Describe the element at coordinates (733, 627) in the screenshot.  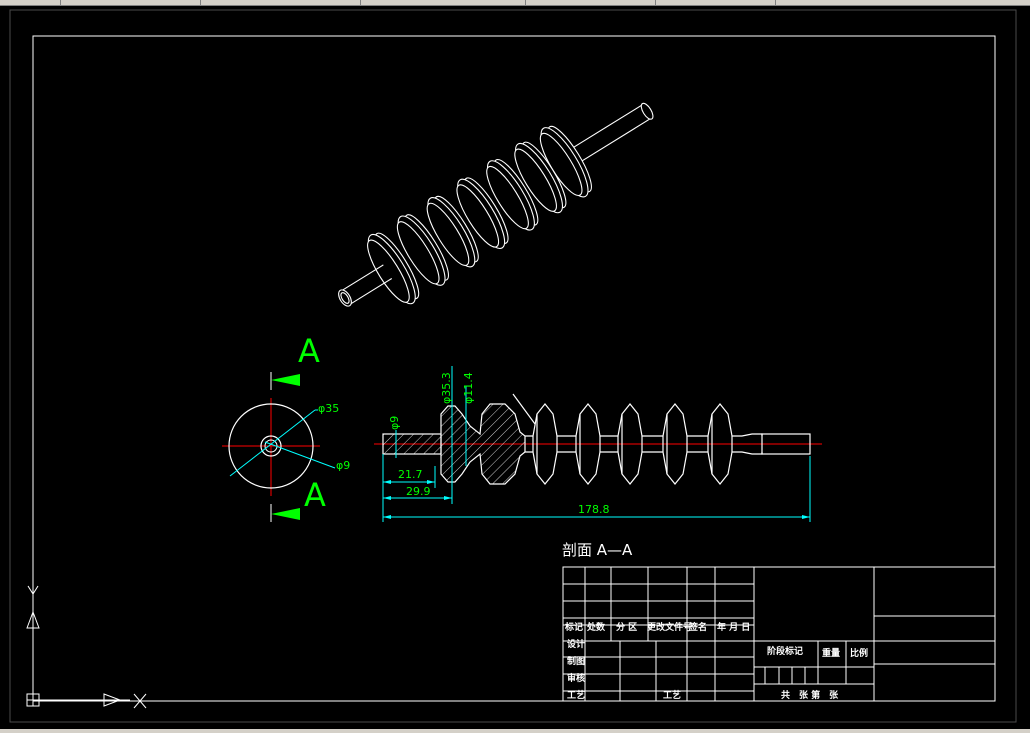
I see `tb-date: 年 月 日` at that location.